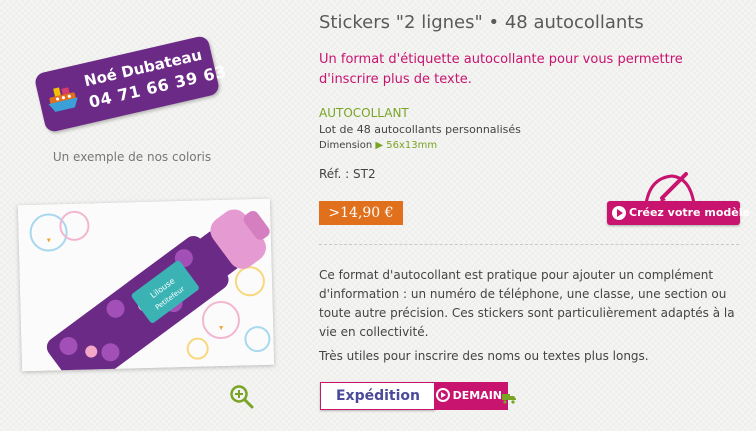 The width and height of the screenshot is (756, 431). Describe the element at coordinates (361, 213) in the screenshot. I see `price-badge: >14,90 €` at that location.